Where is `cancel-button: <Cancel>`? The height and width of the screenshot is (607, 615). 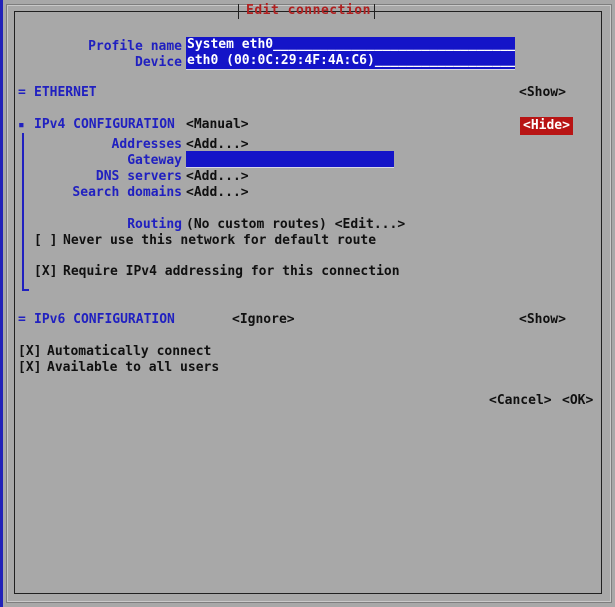
cancel-button: <Cancel> is located at coordinates (520, 401).